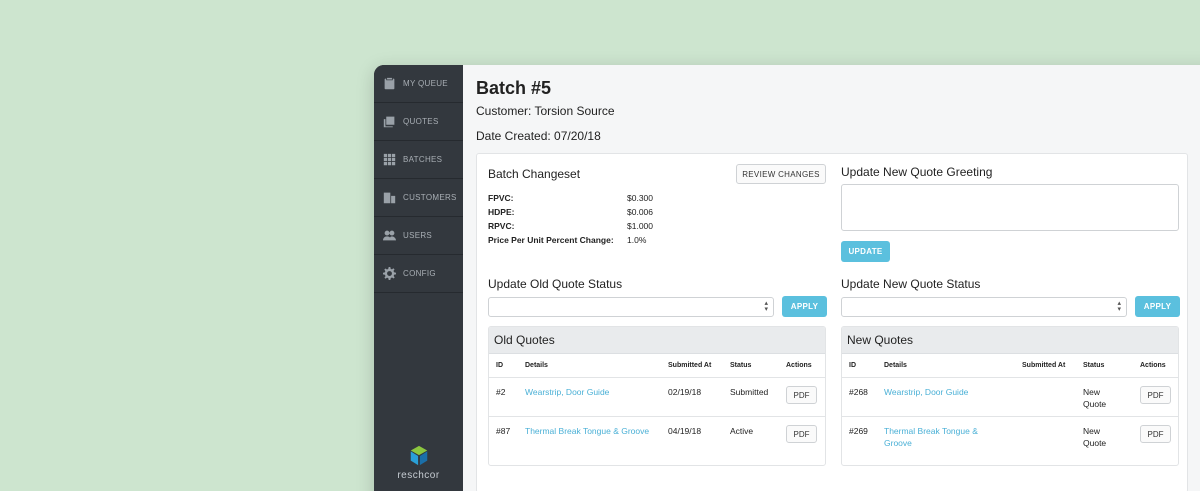  I want to click on quote-id: #87, so click(503, 431).